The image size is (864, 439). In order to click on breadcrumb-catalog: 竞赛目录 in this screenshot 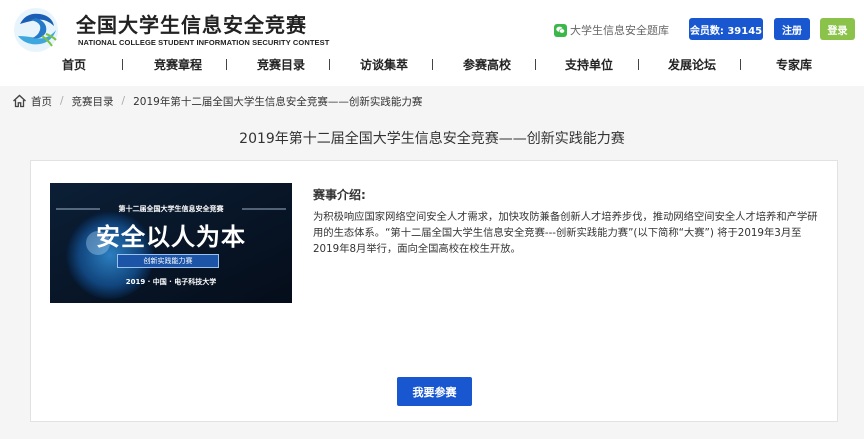, I will do `click(93, 101)`.